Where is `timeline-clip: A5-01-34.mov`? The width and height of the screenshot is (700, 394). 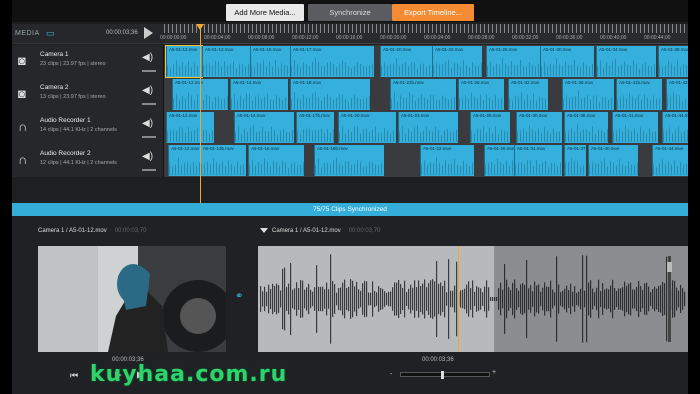
timeline-clip: A5-01-34.mov is located at coordinates (626, 61).